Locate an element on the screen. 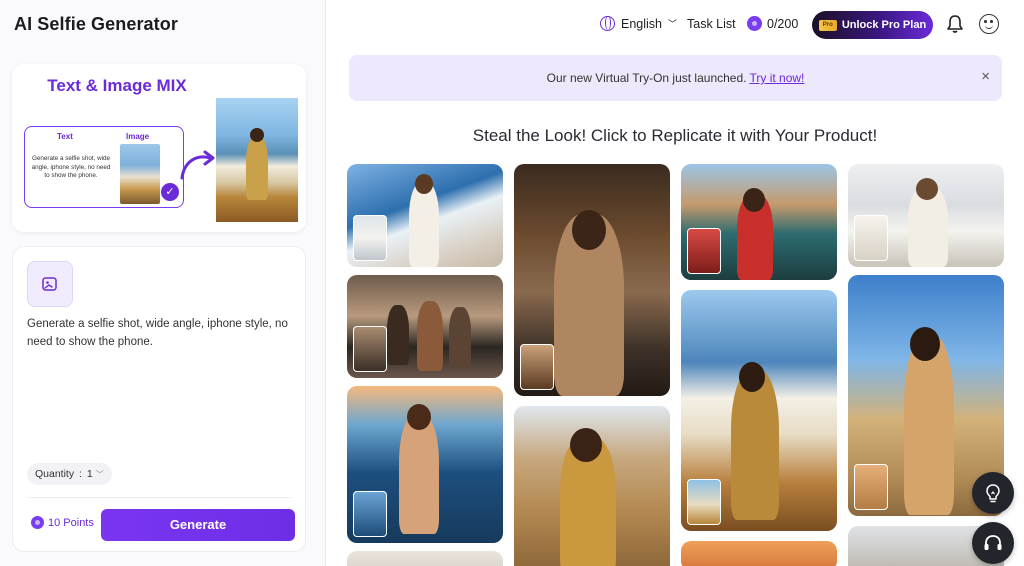  quantity-select: Quantity : 1 ﹀ is located at coordinates (69, 474).